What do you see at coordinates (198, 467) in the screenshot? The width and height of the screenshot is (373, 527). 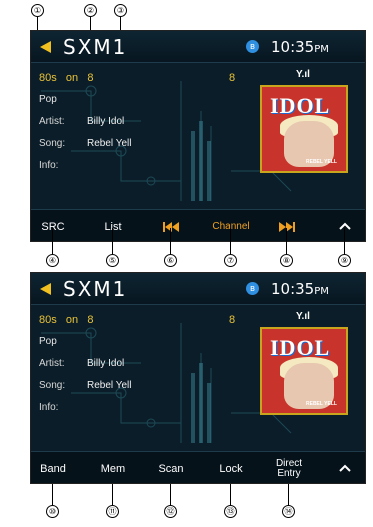 I see `button-bar: Band Mem Scan Lock Direct Entry` at bounding box center [198, 467].